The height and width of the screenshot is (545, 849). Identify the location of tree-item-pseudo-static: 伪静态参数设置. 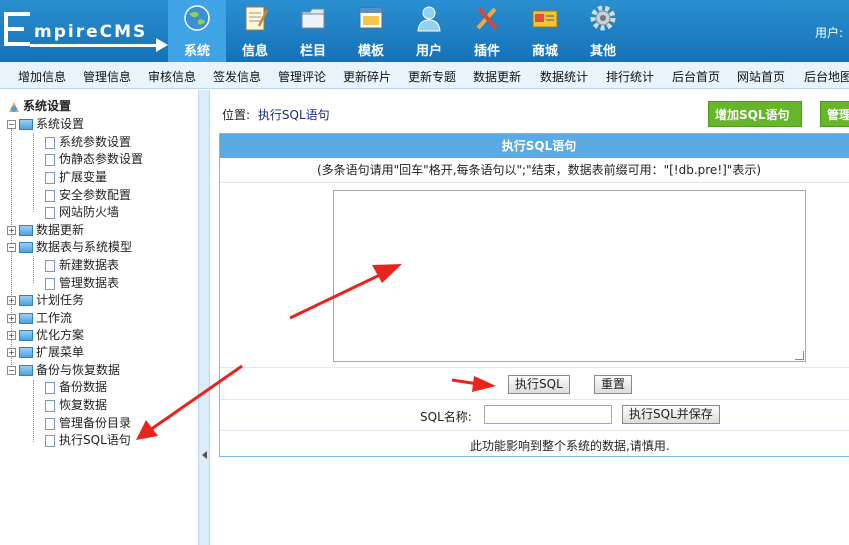
(94, 159).